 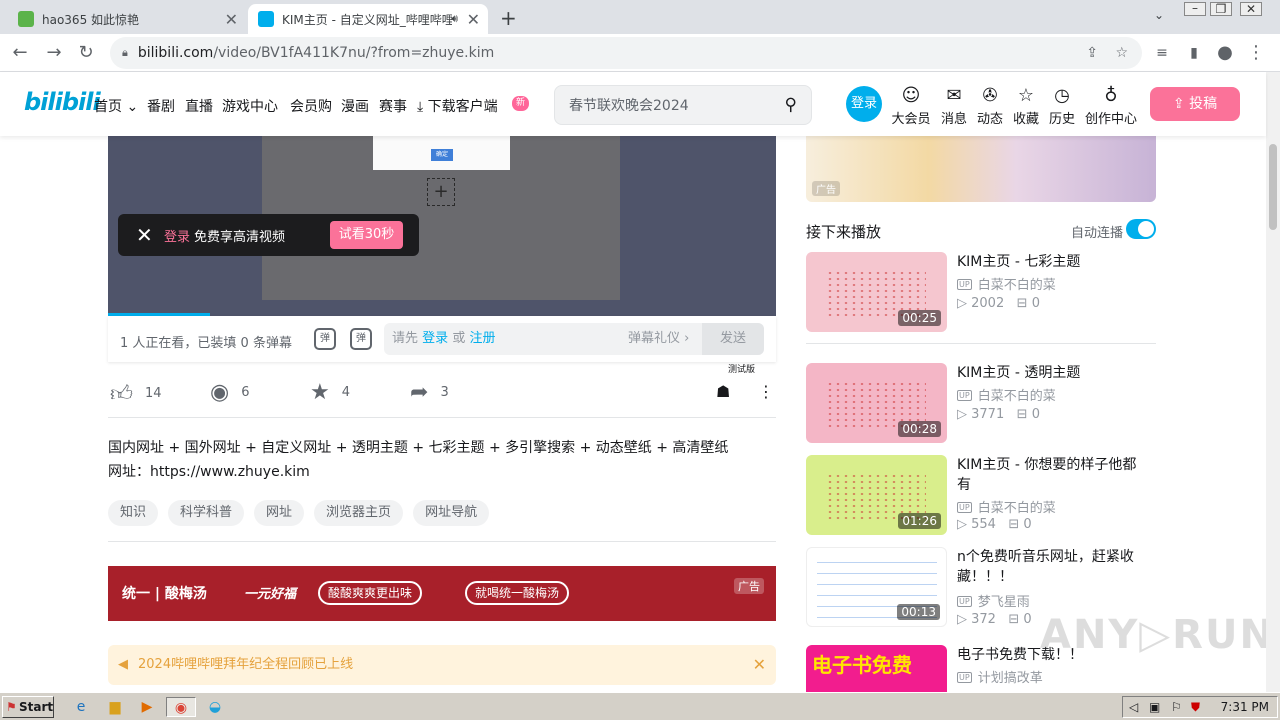 What do you see at coordinates (1221, 9) in the screenshot?
I see `restore-button: ❐` at bounding box center [1221, 9].